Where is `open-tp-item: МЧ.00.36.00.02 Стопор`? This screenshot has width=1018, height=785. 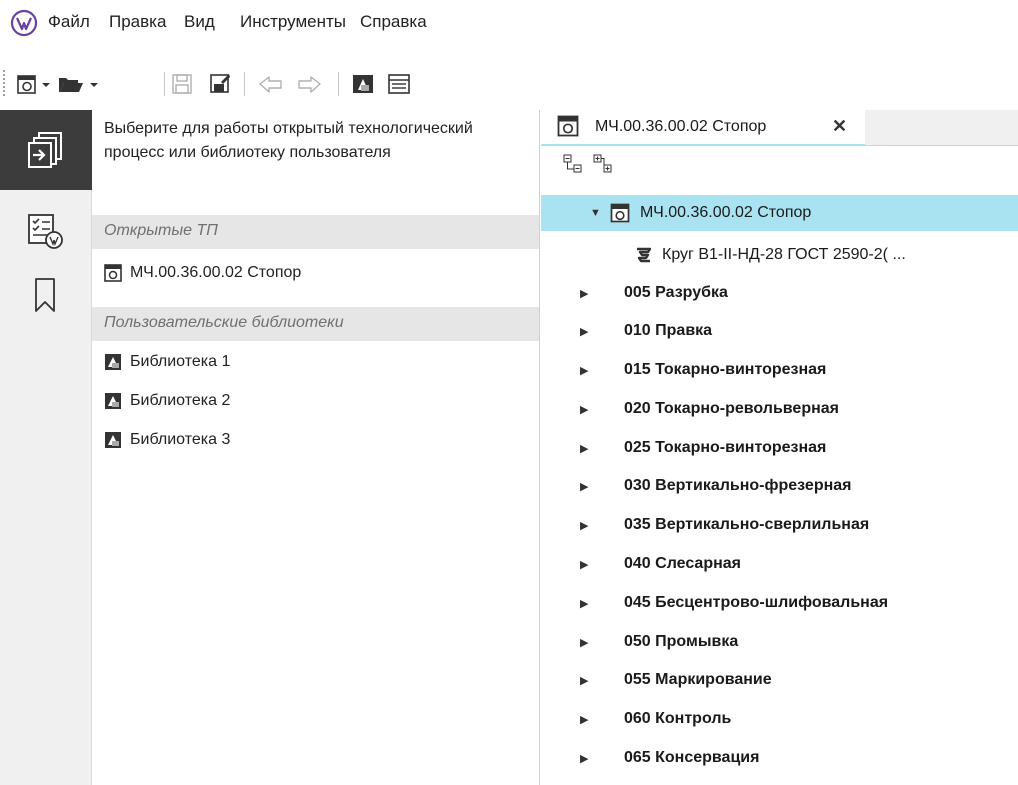 open-tp-item: МЧ.00.36.00.02 Стопор is located at coordinates (202, 273).